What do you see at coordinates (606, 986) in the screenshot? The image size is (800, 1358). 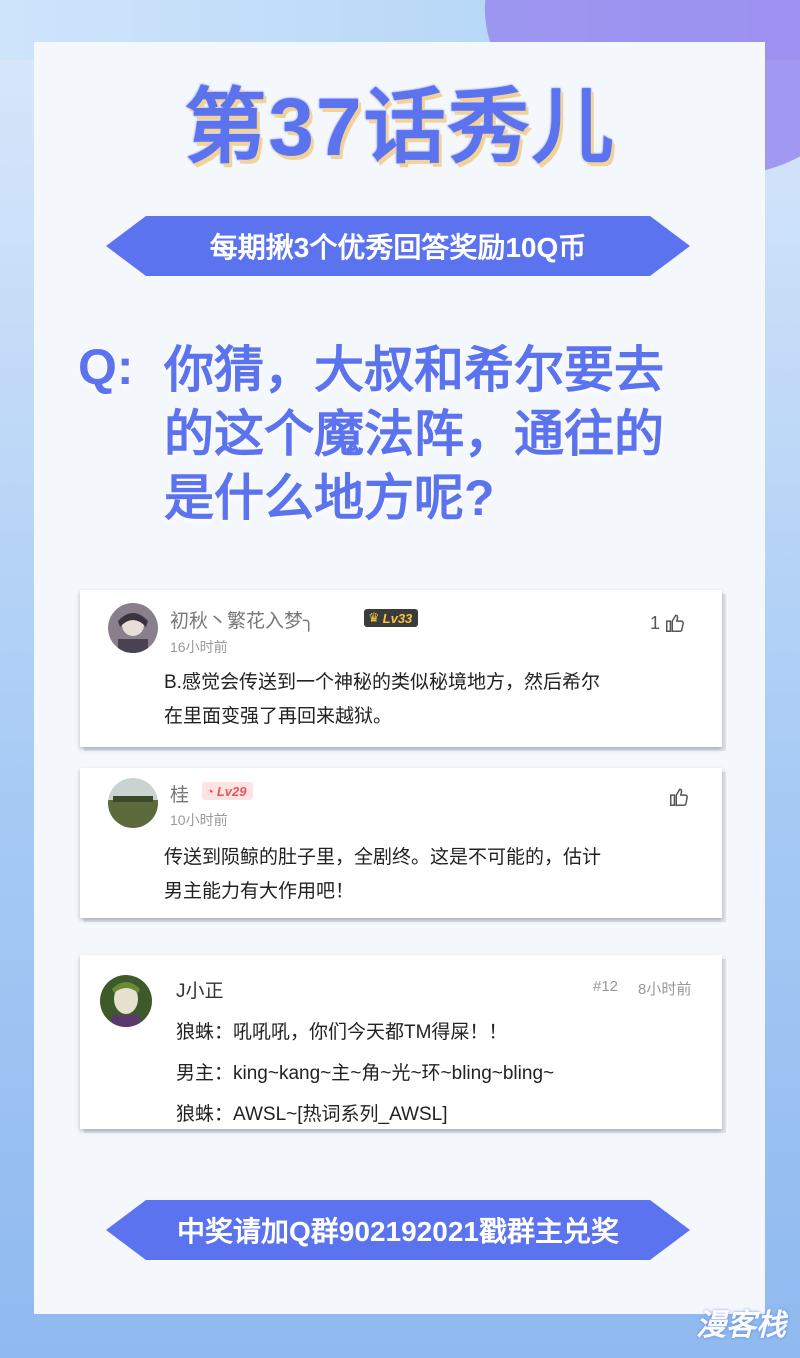 I see `floor-number: #12` at bounding box center [606, 986].